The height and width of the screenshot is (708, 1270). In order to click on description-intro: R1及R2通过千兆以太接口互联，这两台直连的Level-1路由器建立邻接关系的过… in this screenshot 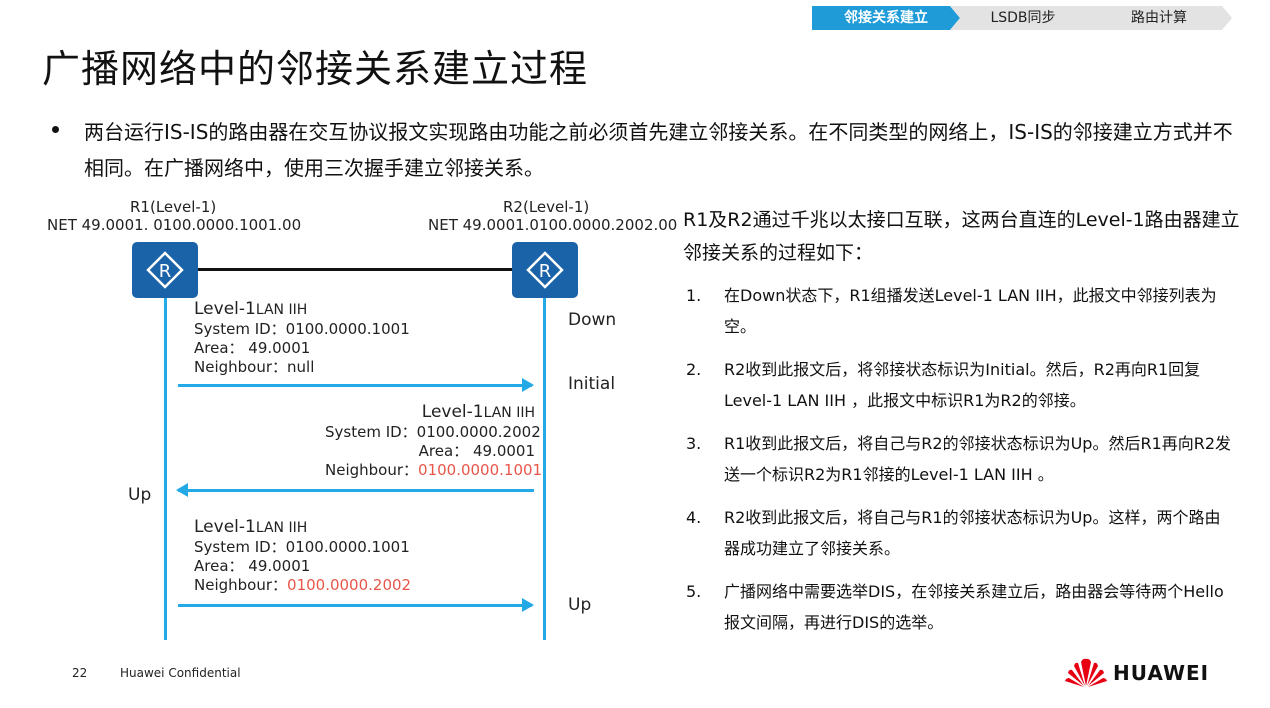, I will do `click(961, 236)`.